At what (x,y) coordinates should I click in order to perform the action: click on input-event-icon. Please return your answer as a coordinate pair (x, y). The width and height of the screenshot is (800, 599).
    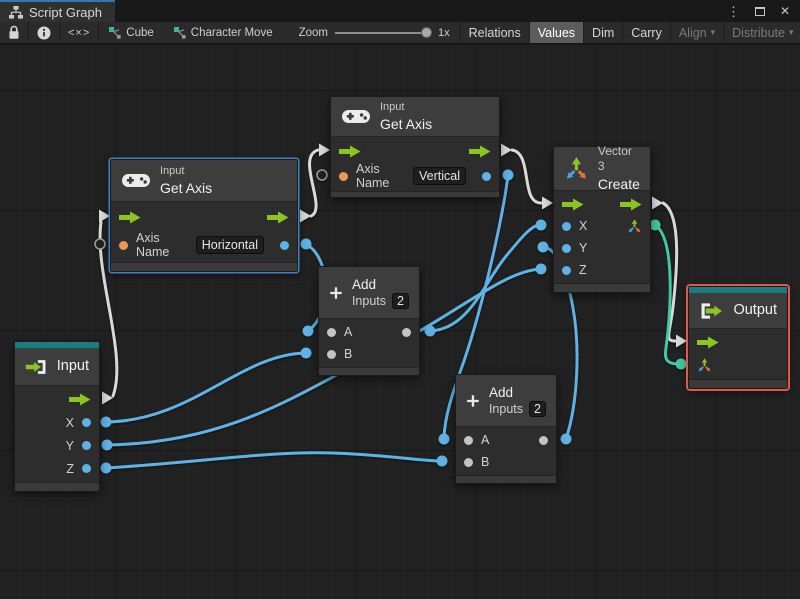
    Looking at the image, I should click on (36, 367).